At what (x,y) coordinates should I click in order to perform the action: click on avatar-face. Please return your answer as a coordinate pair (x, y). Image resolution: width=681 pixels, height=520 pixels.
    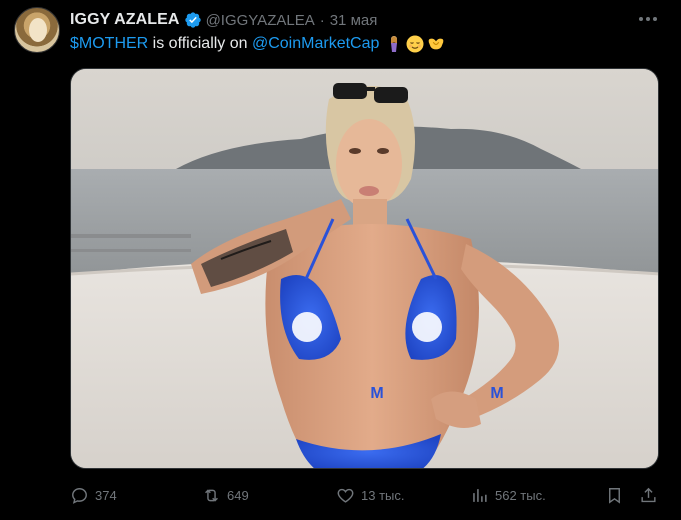
    Looking at the image, I should click on (38, 30).